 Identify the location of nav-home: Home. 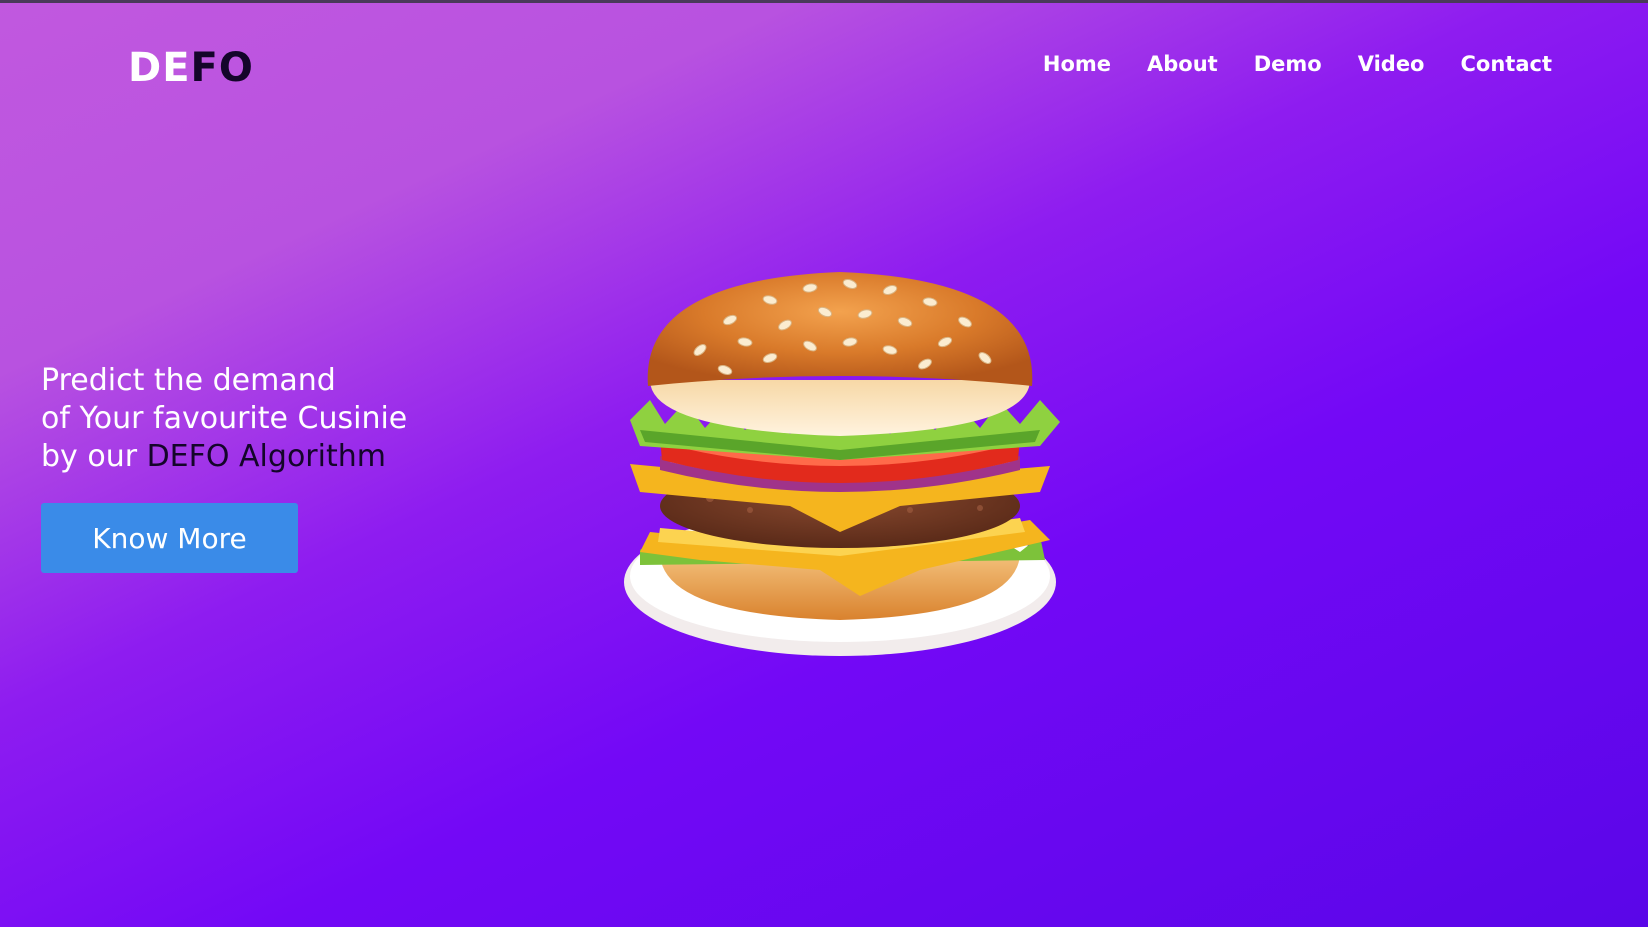
(1077, 64).